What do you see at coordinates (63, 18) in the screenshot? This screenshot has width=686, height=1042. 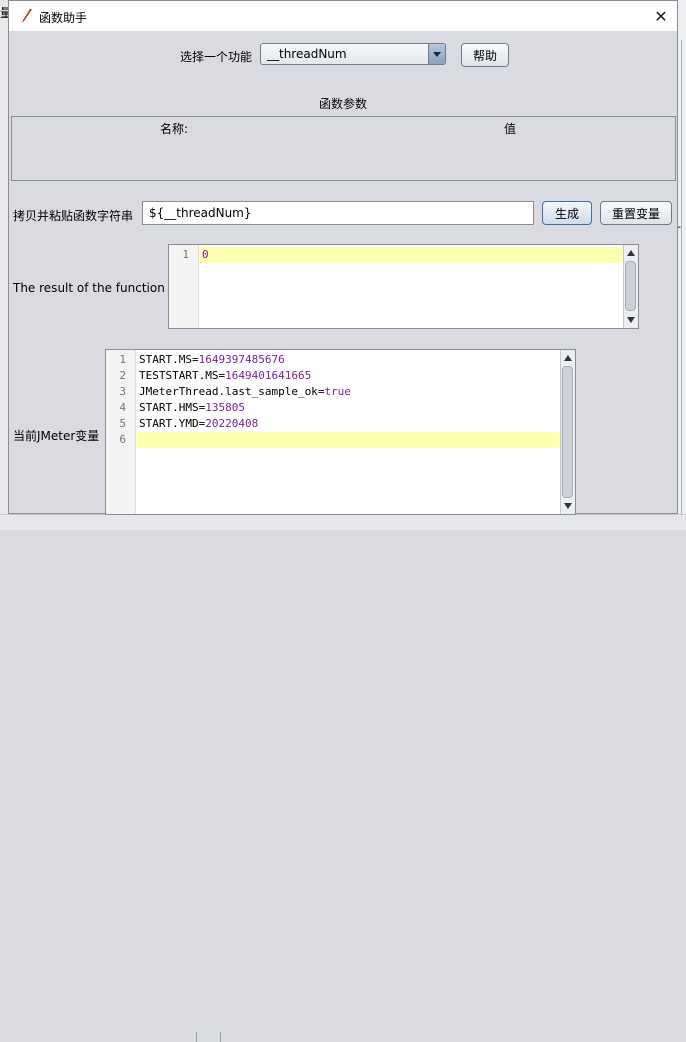 I see `dialog-title: 函数助手` at bounding box center [63, 18].